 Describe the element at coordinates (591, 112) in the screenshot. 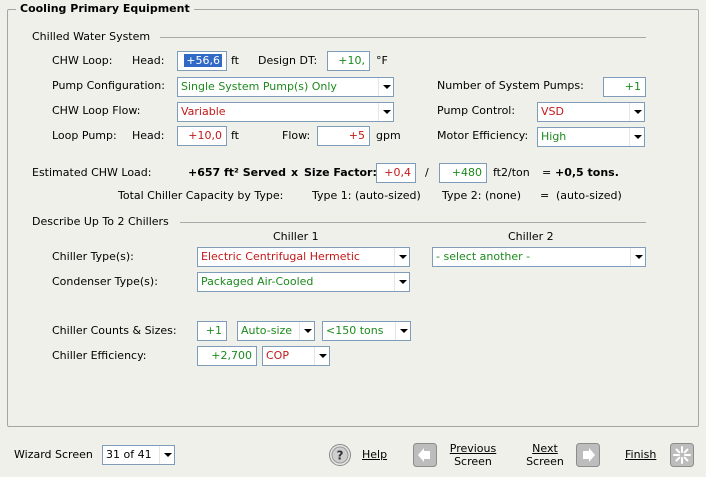

I see `pump-control-select: VSD` at that location.